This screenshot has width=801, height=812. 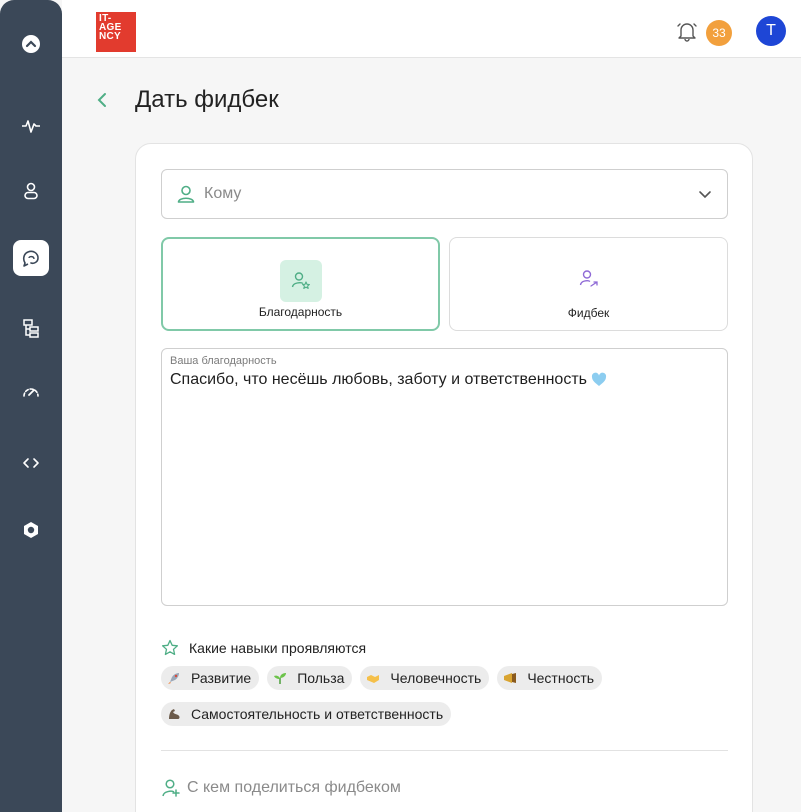 I want to click on company-logo: IT- AGE NCY, so click(x=116, y=32).